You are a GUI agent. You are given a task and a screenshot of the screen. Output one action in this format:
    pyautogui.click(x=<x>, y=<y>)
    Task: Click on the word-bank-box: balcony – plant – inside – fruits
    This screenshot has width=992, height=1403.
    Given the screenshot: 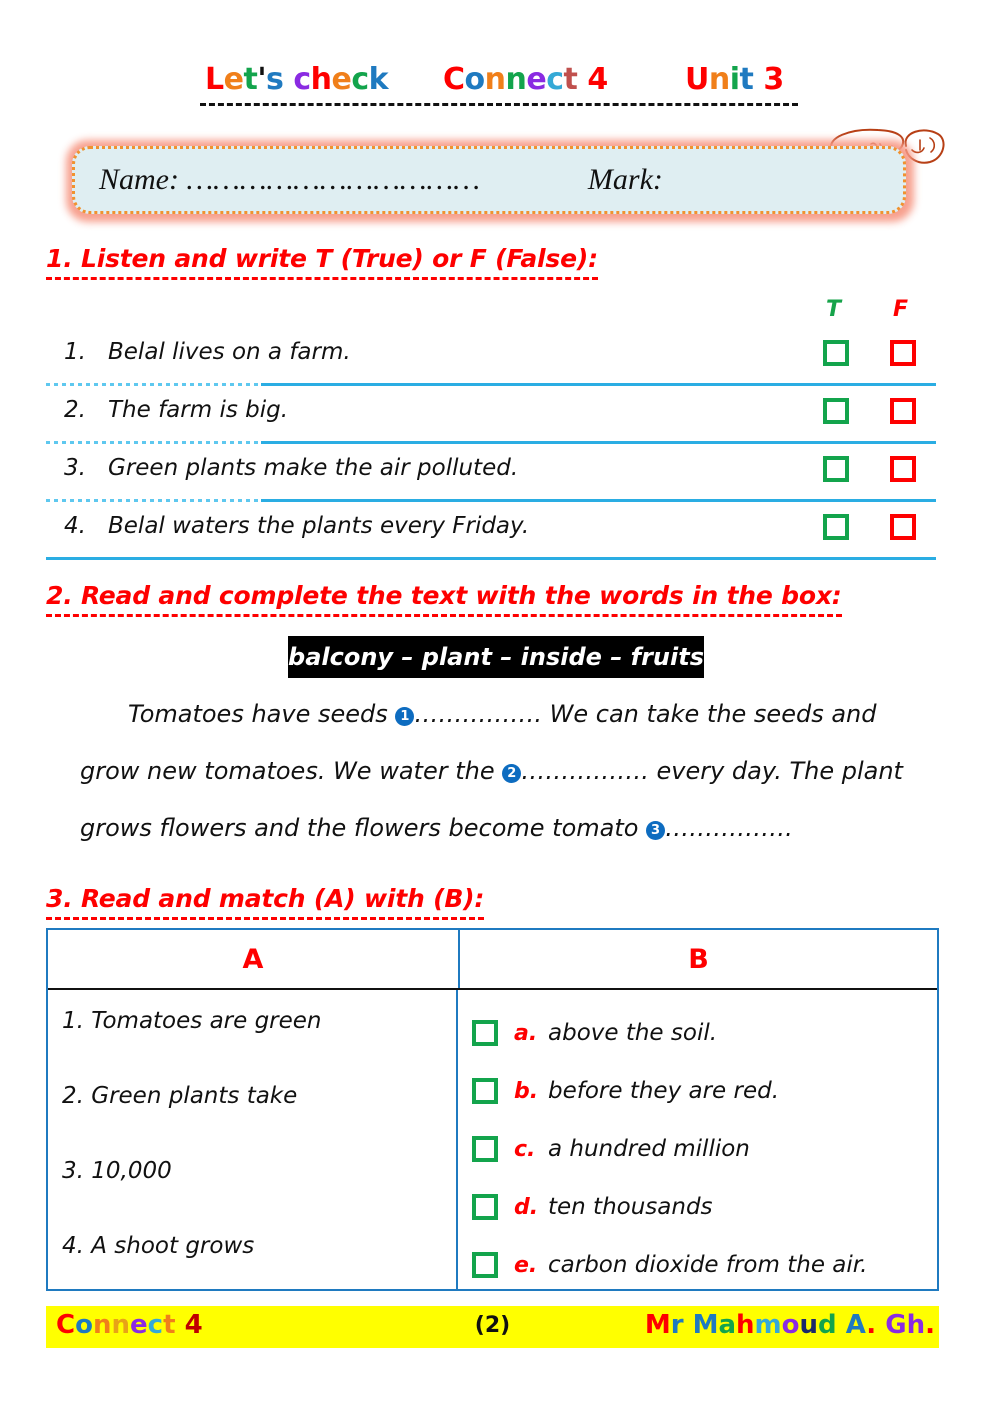 What is the action you would take?
    pyautogui.click(x=496, y=657)
    